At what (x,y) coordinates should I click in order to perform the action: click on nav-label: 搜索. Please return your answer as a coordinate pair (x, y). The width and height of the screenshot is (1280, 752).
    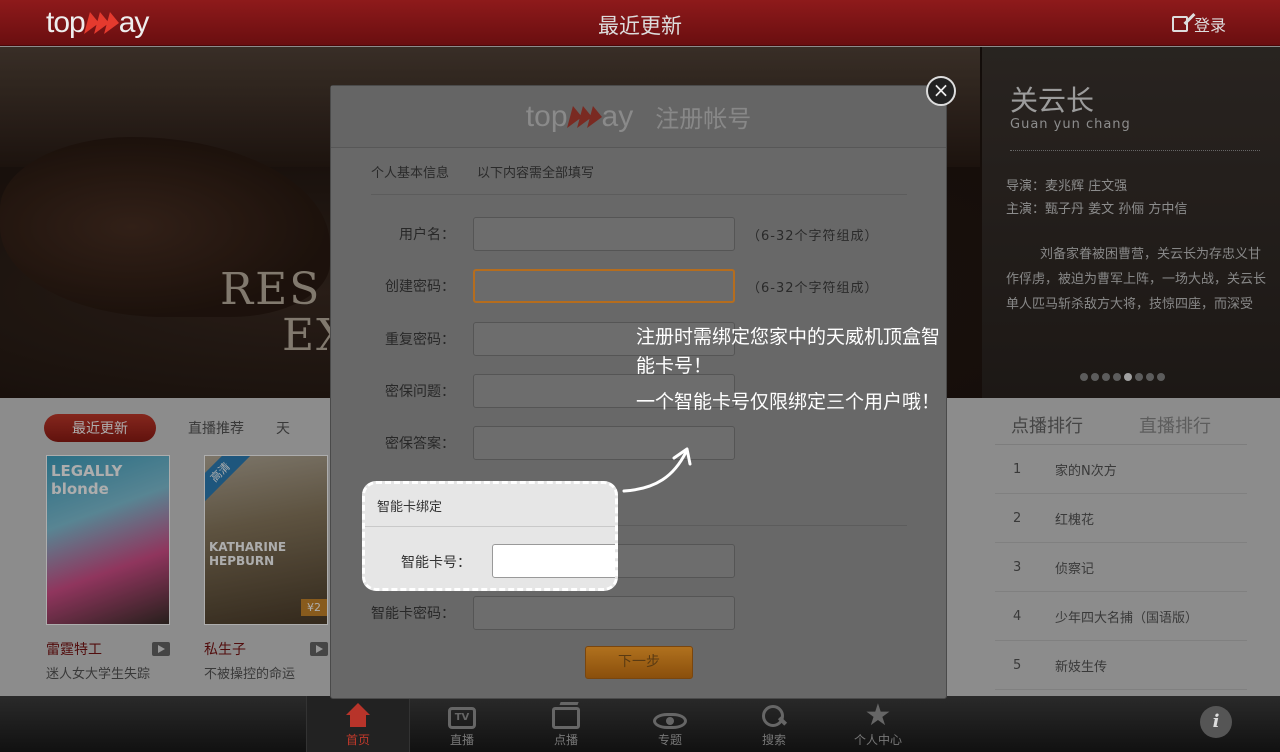
    Looking at the image, I should click on (773, 740).